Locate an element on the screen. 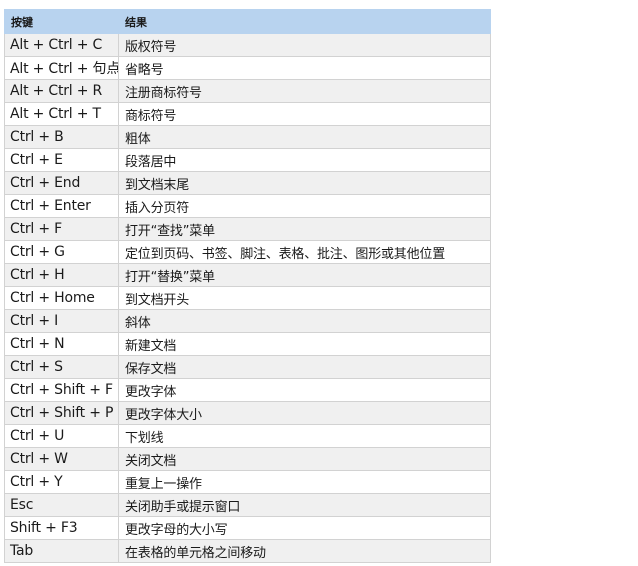 Image resolution: width=638 pixels, height=566 pixels. table-row: Tab 在表格的单元格之间移动 is located at coordinates (247, 551).